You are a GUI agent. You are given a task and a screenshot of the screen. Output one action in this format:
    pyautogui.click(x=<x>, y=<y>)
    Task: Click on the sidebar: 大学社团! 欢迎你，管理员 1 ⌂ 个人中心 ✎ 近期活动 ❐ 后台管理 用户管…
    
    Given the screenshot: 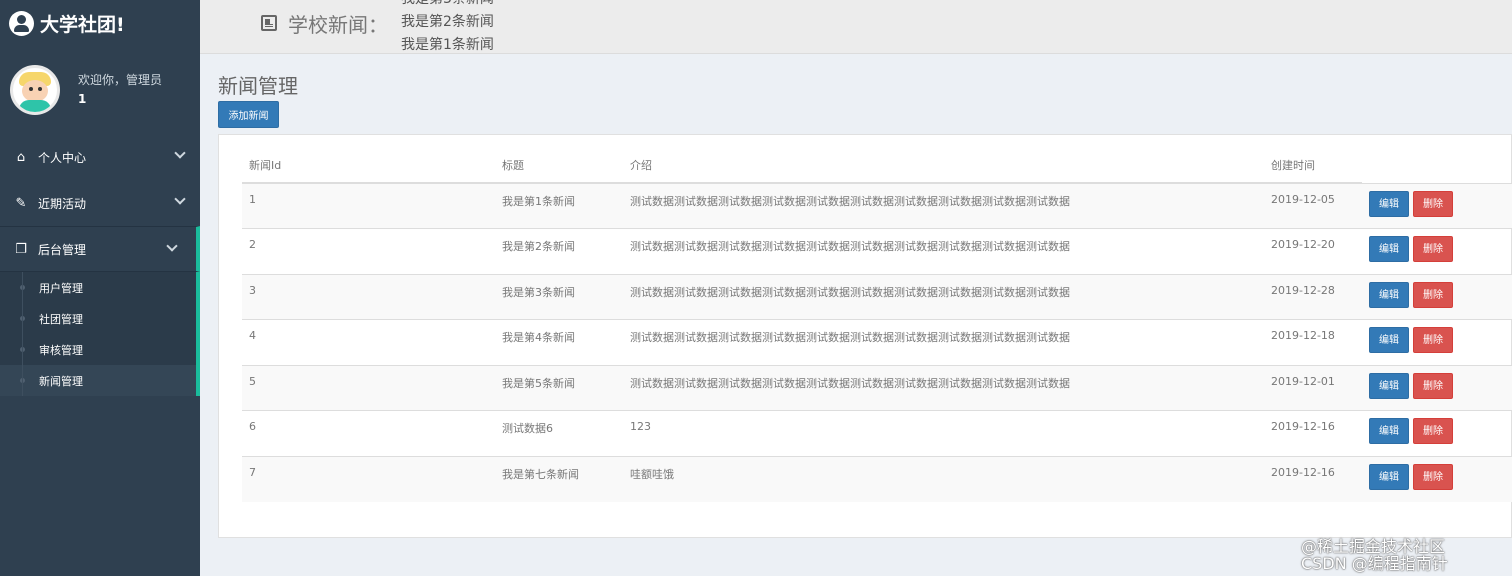 What is the action you would take?
    pyautogui.click(x=100, y=288)
    